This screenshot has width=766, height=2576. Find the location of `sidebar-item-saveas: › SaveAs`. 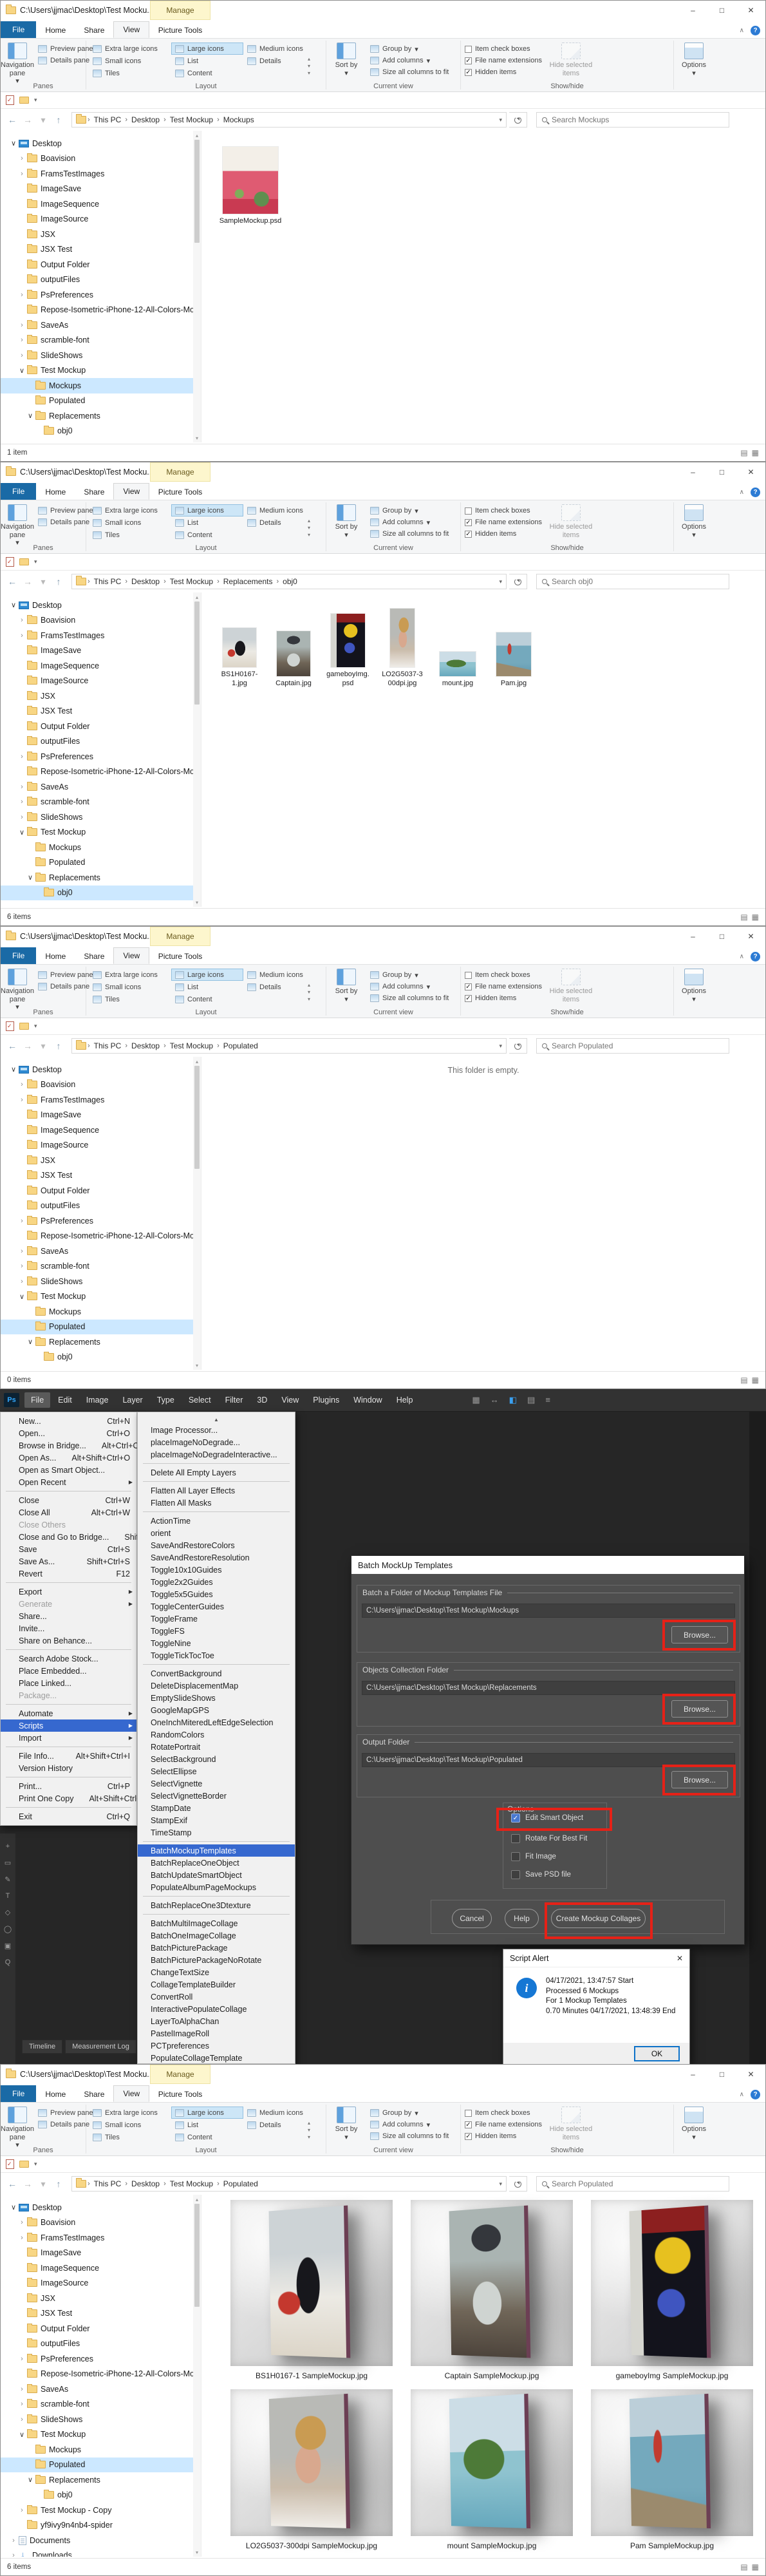

sidebar-item-saveas: › SaveAs is located at coordinates (101, 787).